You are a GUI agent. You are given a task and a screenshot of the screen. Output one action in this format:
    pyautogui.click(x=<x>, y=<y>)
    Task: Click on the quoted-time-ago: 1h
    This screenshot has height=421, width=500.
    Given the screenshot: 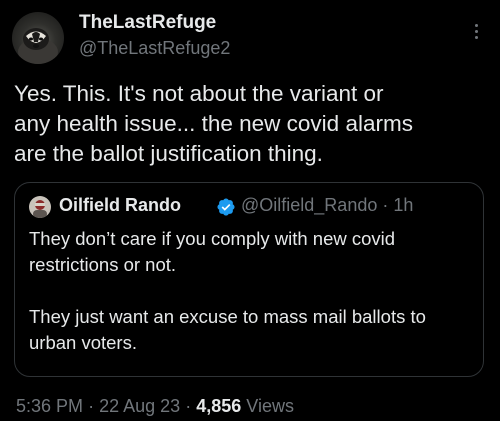 What is the action you would take?
    pyautogui.click(x=403, y=205)
    